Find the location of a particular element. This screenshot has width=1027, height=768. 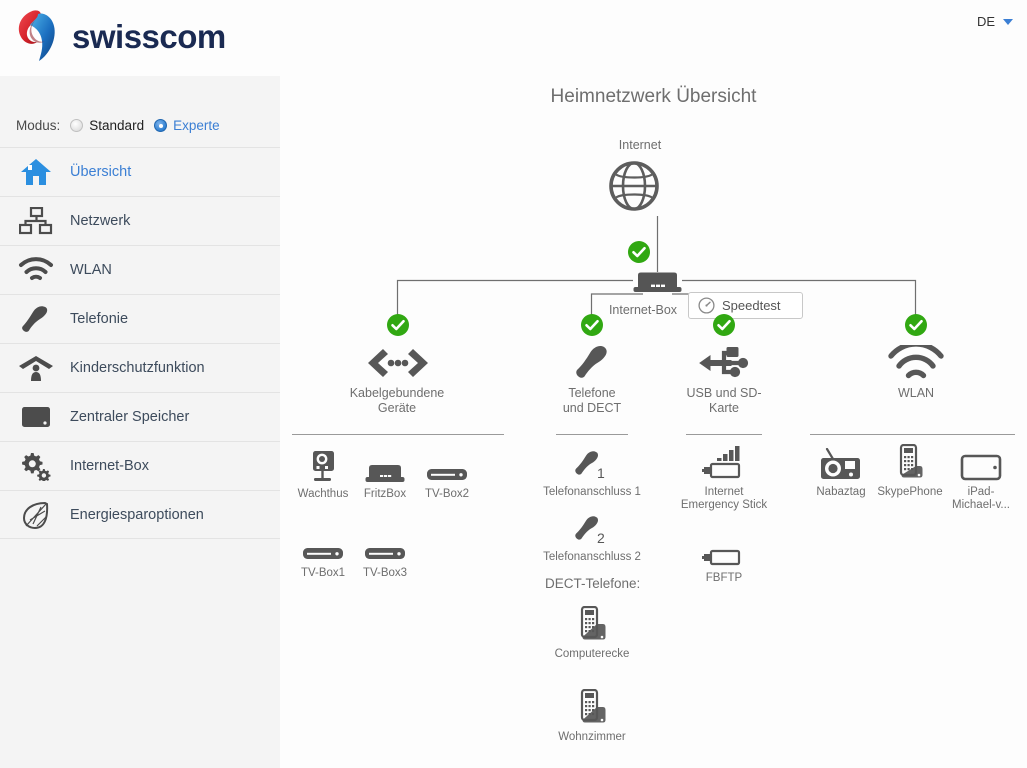

radio-standard-icon is located at coordinates (77, 125).